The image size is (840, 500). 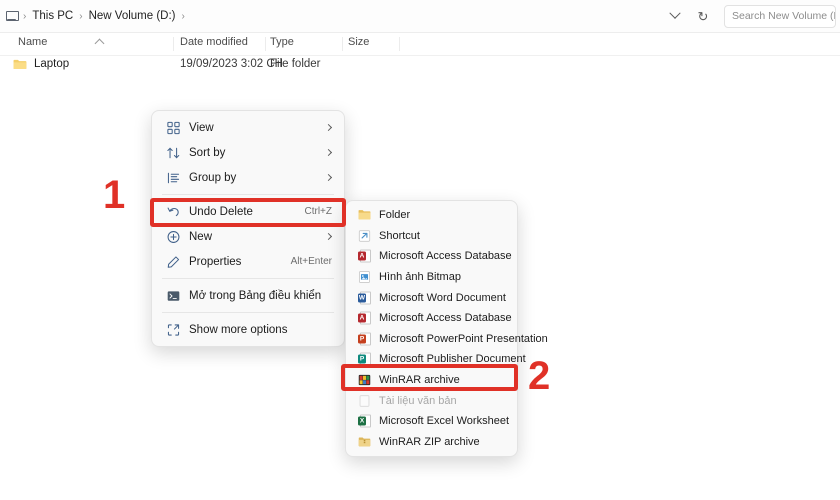 What do you see at coordinates (248, 236) in the screenshot?
I see `context-menu-item-new: New` at bounding box center [248, 236].